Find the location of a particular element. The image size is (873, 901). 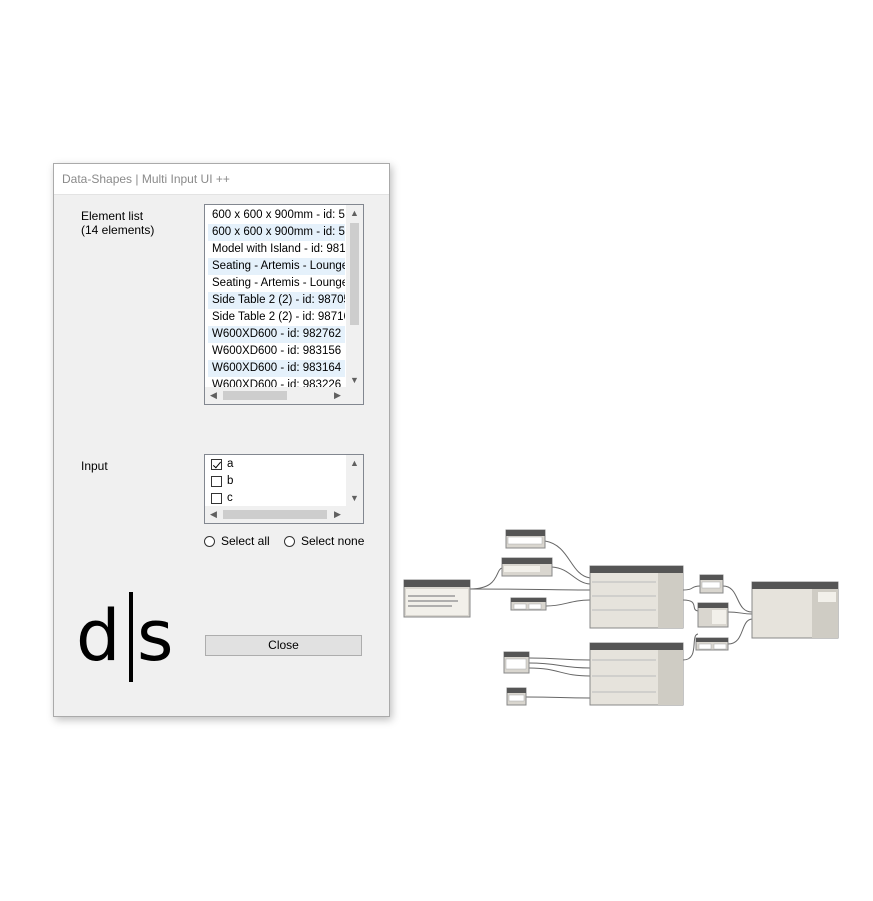

string-node is located at coordinates (437, 598).